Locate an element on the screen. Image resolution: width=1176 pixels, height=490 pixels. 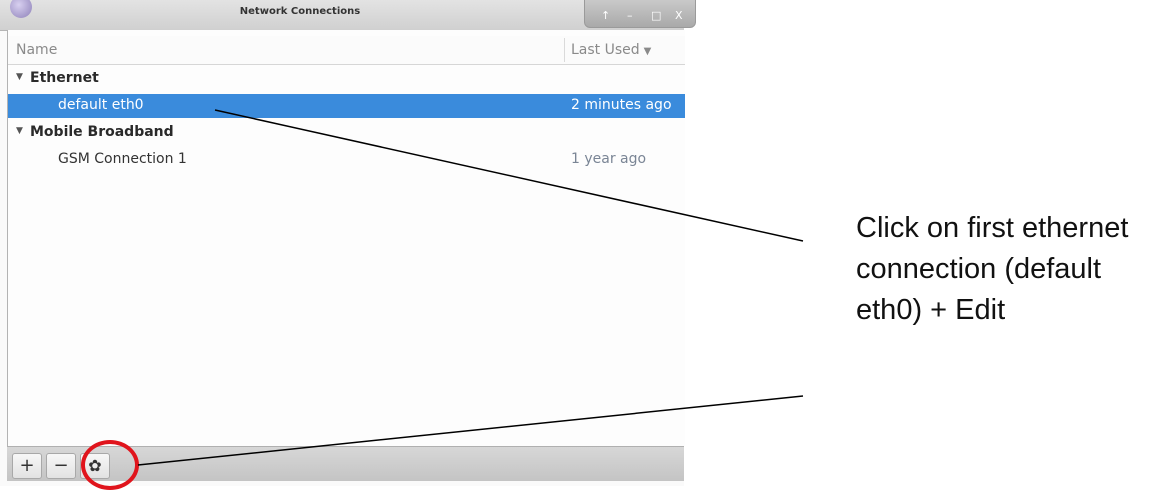
annotation-line-2: connection (default is located at coordinates (979, 269).